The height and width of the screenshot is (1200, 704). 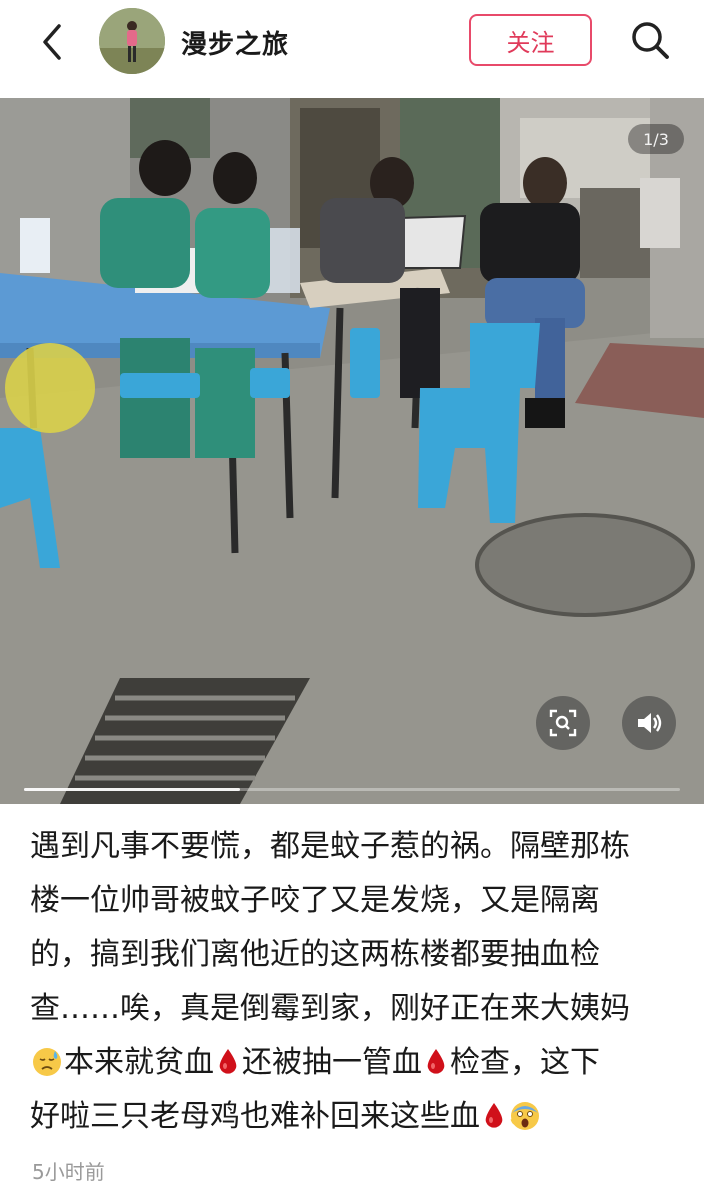 What do you see at coordinates (525, 1062) in the screenshot?
I see `post-segment: 检查，这下` at bounding box center [525, 1062].